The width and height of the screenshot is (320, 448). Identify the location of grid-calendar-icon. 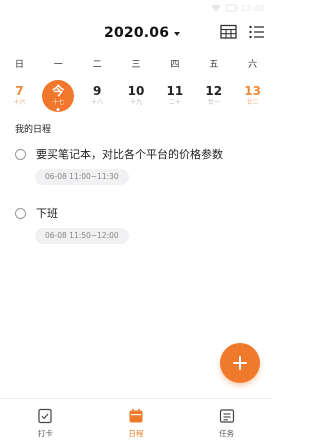
(228, 31).